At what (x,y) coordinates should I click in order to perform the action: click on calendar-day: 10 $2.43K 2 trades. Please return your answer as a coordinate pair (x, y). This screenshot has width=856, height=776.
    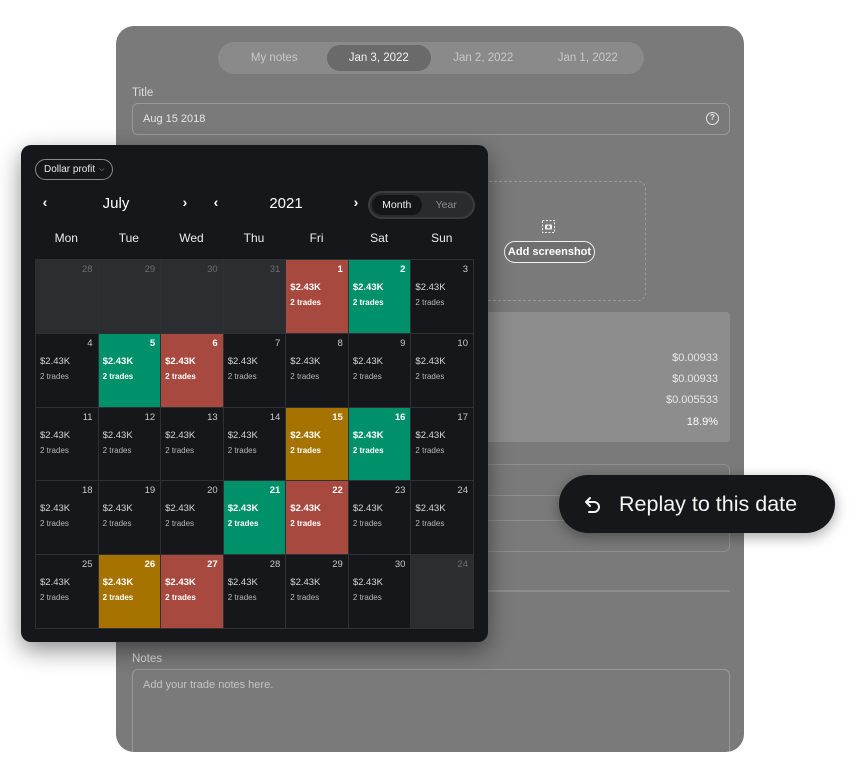
    Looking at the image, I should click on (442, 370).